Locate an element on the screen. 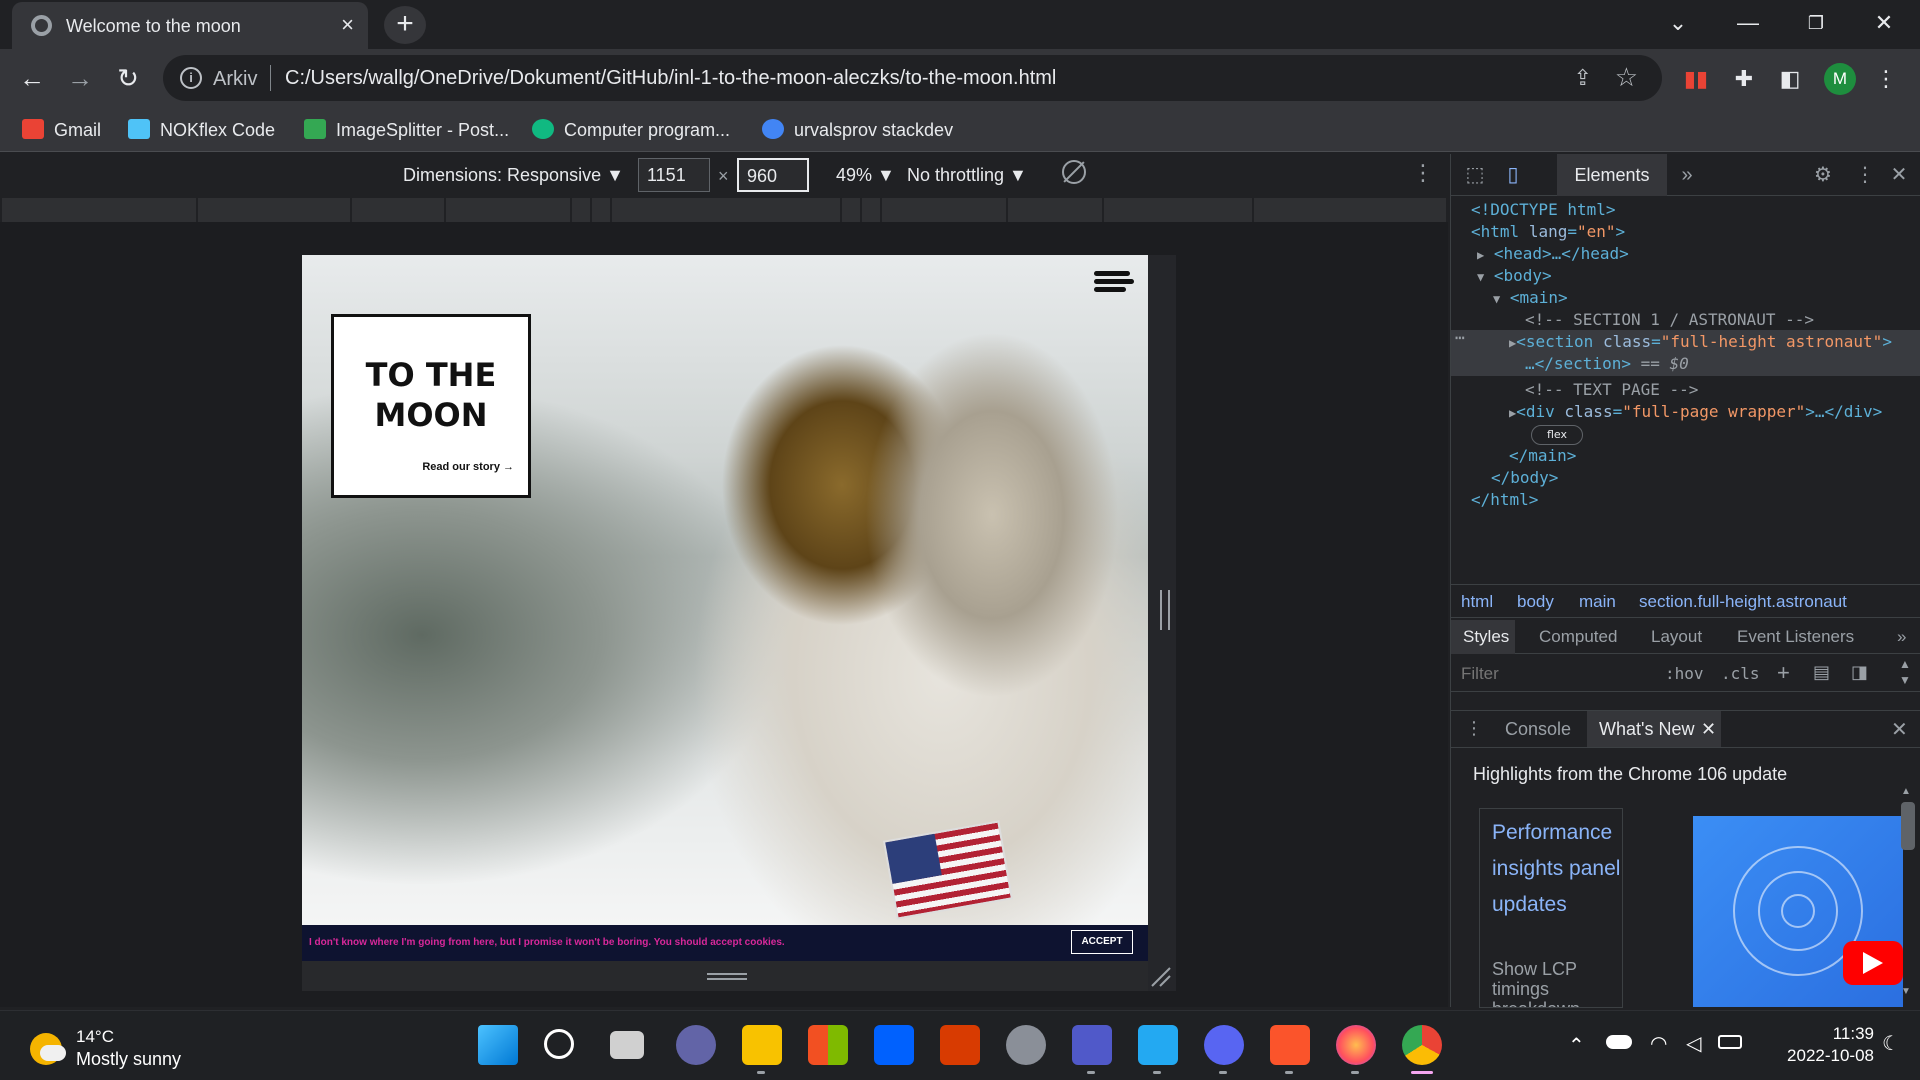 The width and height of the screenshot is (1920, 1080). dom-body-open: ▼ <body> is located at coordinates (1685, 276).